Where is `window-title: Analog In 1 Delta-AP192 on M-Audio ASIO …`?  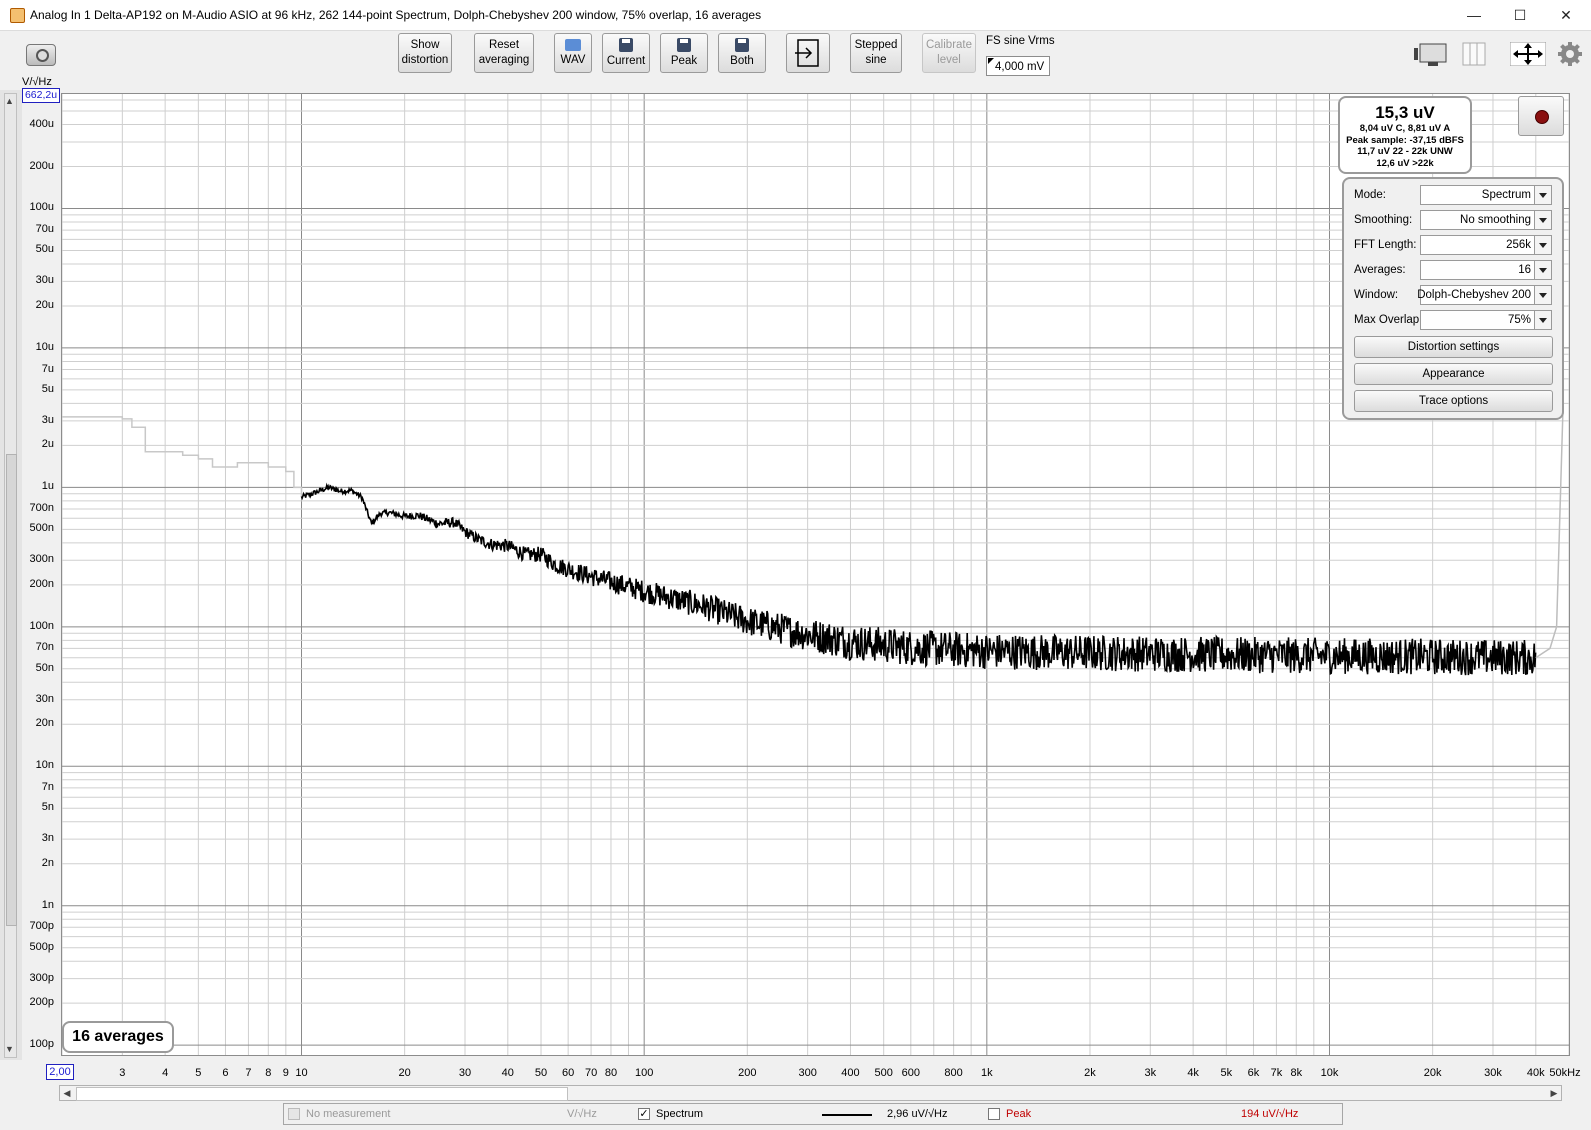 window-title: Analog In 1 Delta-AP192 on M-Audio ASIO … is located at coordinates (396, 15).